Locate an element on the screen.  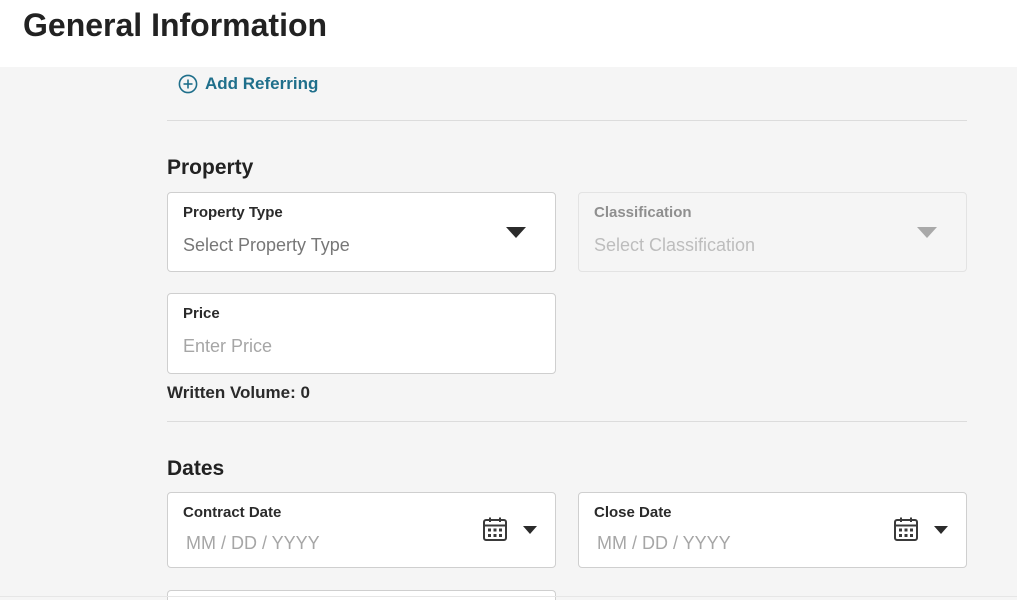
contract-date-label: Contract Date is located at coordinates (232, 512).